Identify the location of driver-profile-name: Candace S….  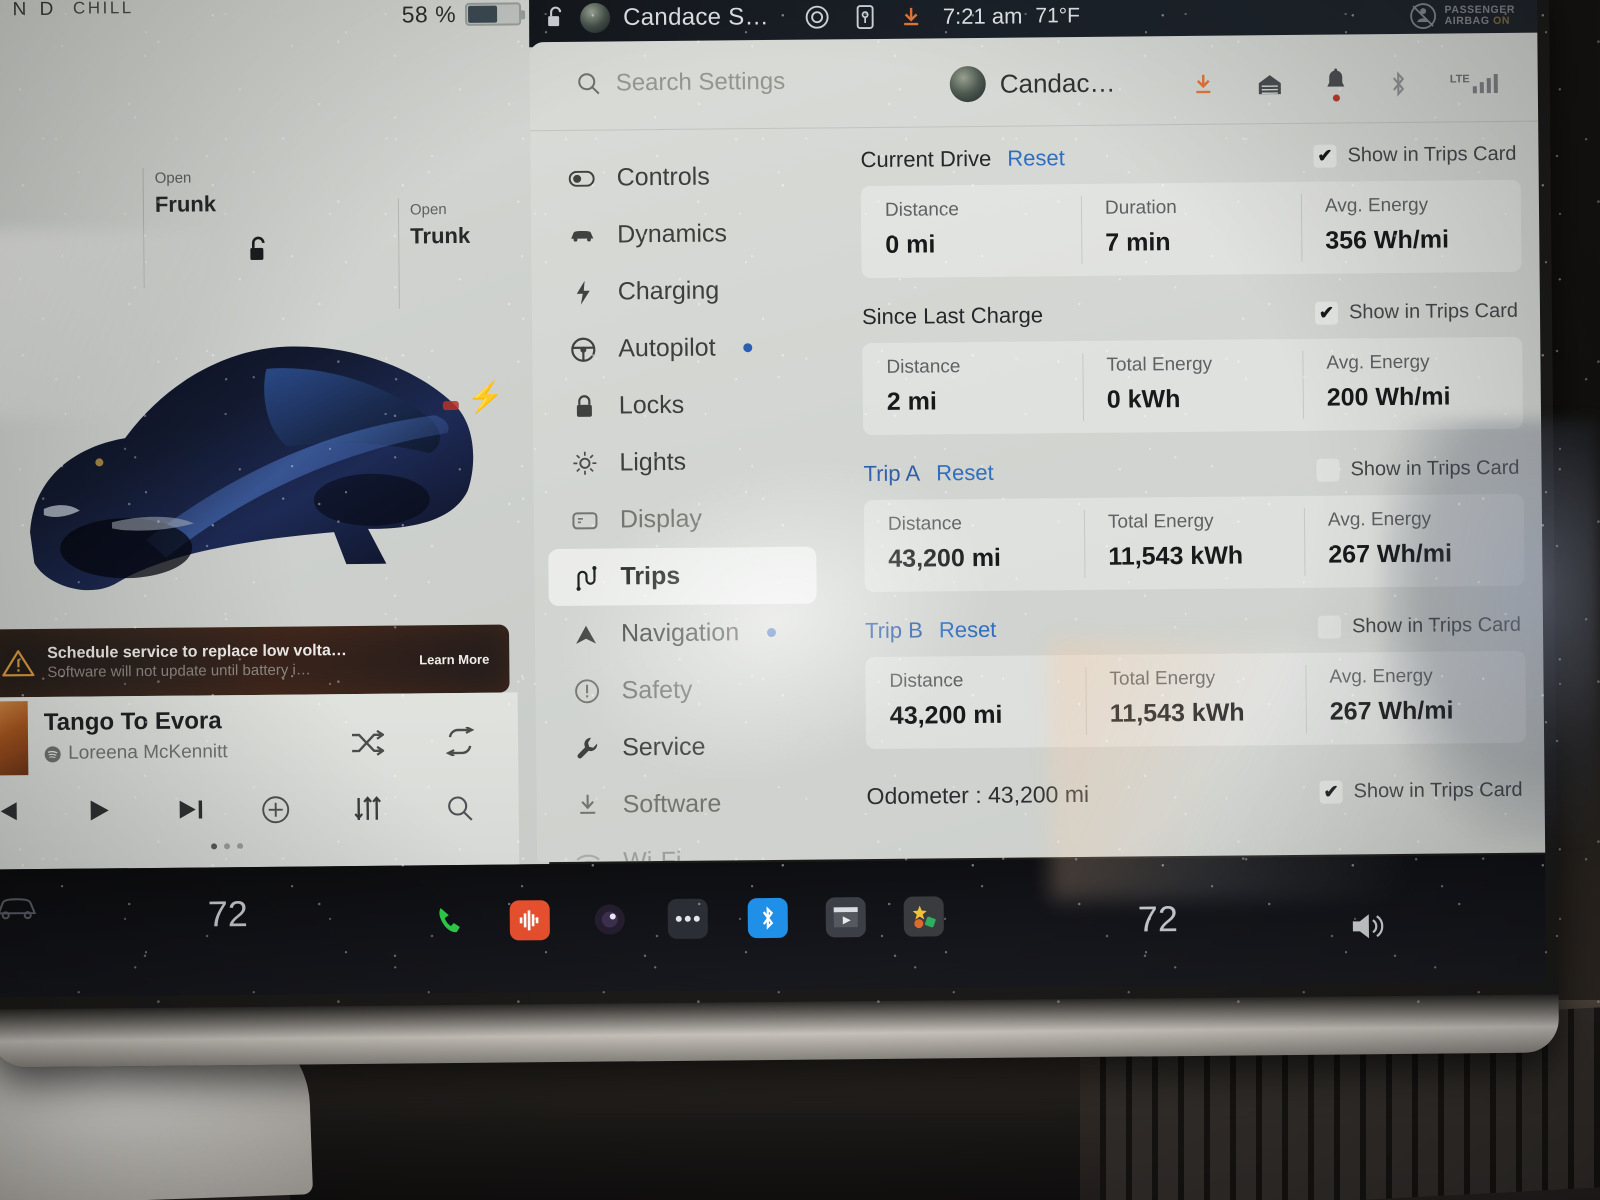
(696, 17).